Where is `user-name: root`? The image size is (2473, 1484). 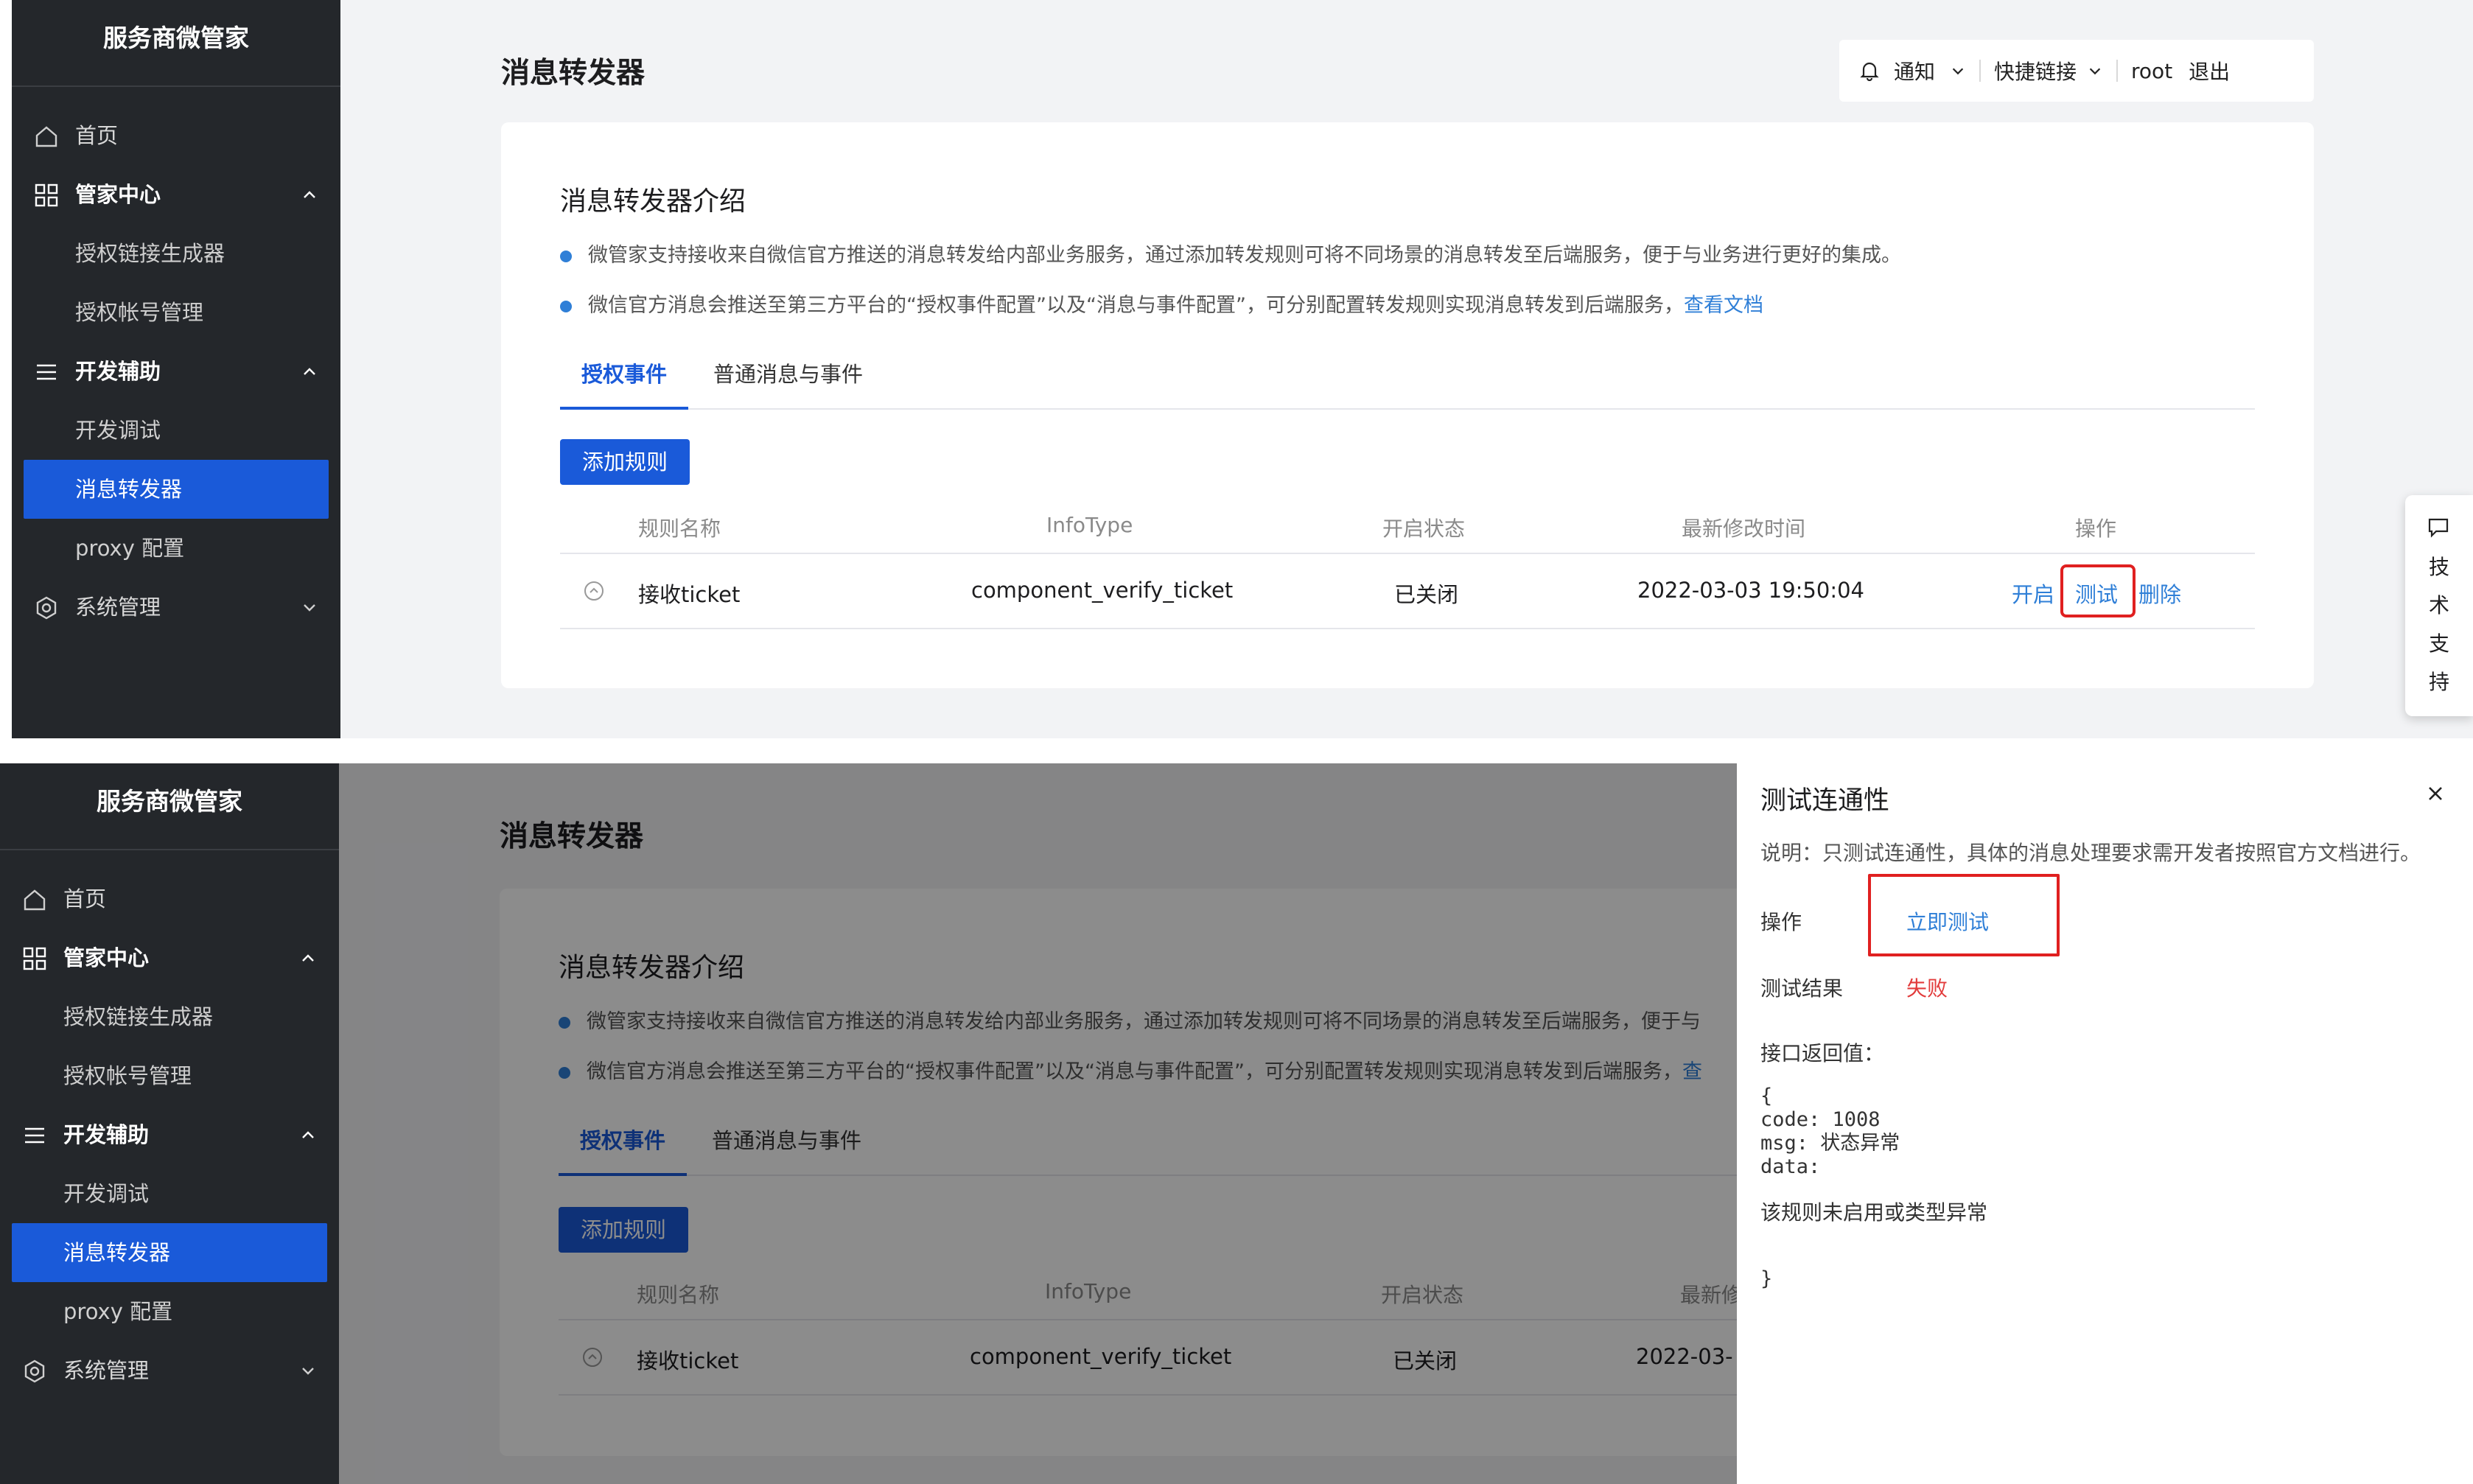 user-name: root is located at coordinates (2152, 71).